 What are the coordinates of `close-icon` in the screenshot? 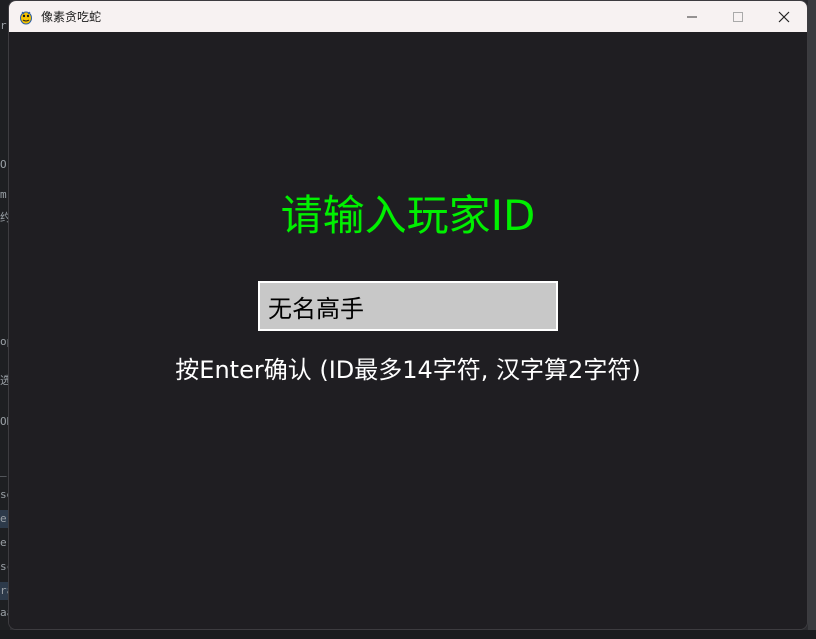 It's located at (784, 16).